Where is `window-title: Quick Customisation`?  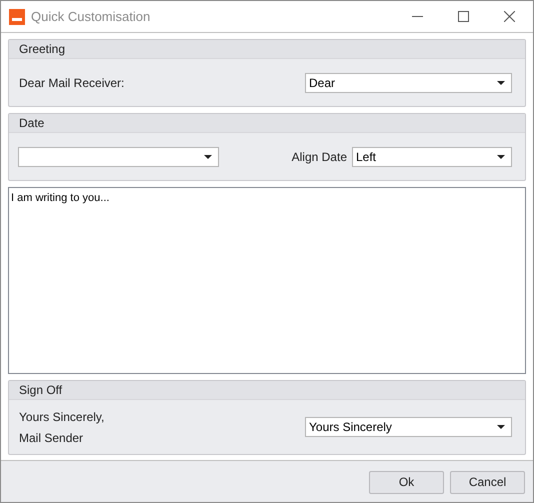 window-title: Quick Customisation is located at coordinates (90, 17).